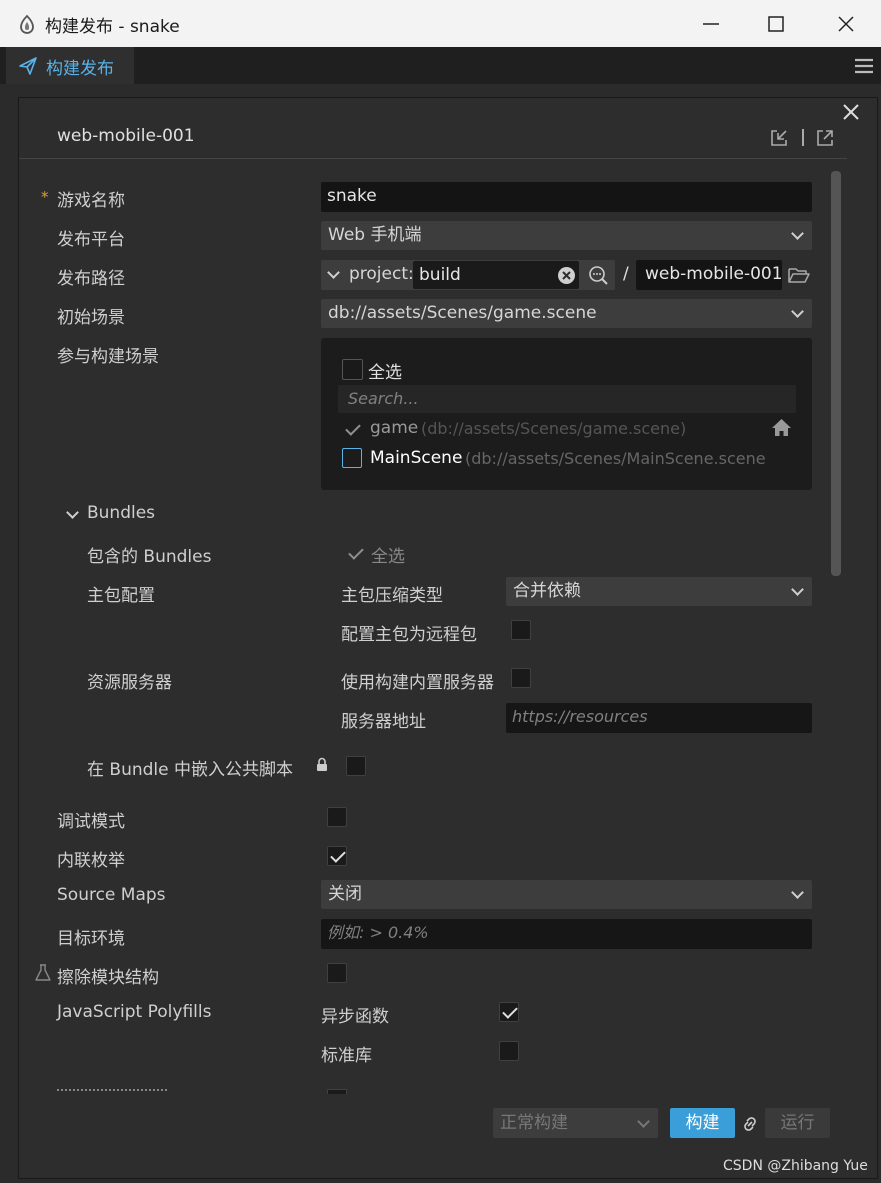 The image size is (881, 1183). I want to click on scene-path: (db://assets/Scenes/game.scene), so click(554, 428).